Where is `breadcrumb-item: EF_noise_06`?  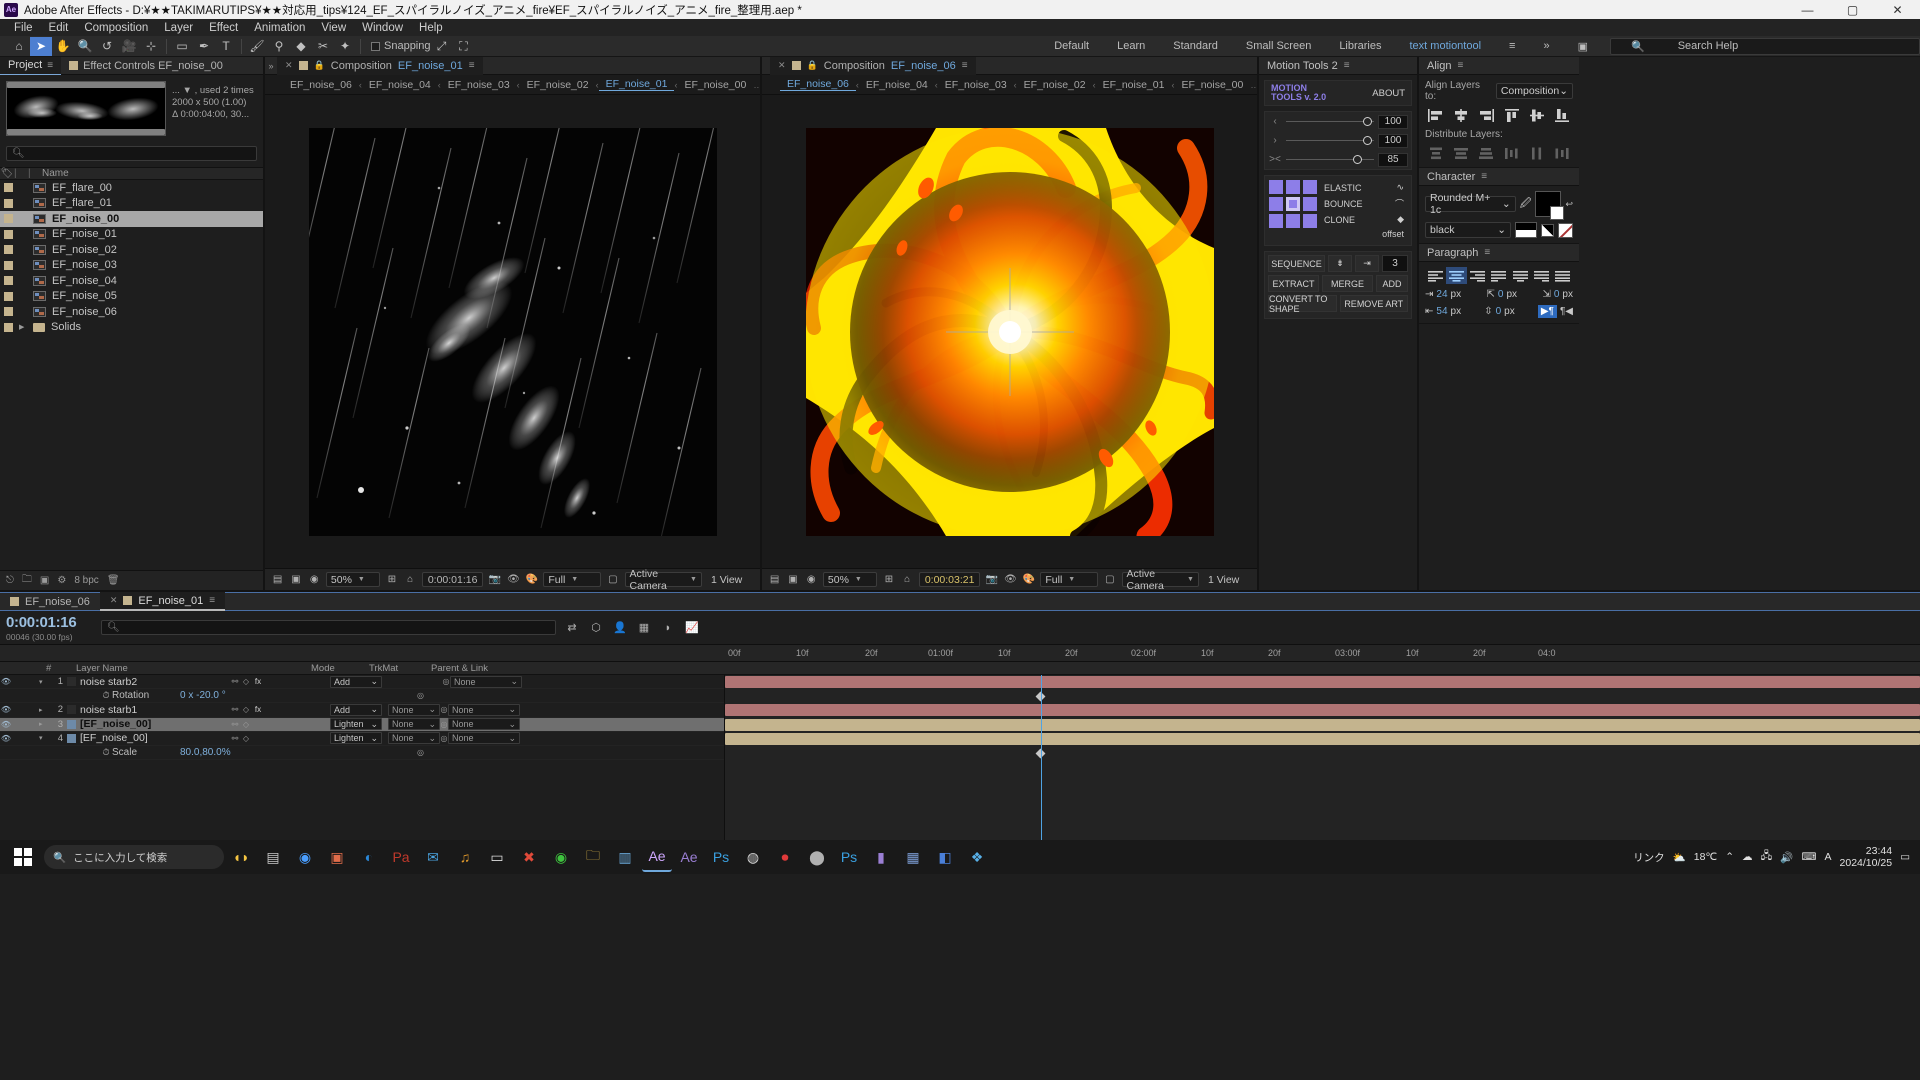
breadcrumb-item: EF_noise_06 is located at coordinates (818, 84).